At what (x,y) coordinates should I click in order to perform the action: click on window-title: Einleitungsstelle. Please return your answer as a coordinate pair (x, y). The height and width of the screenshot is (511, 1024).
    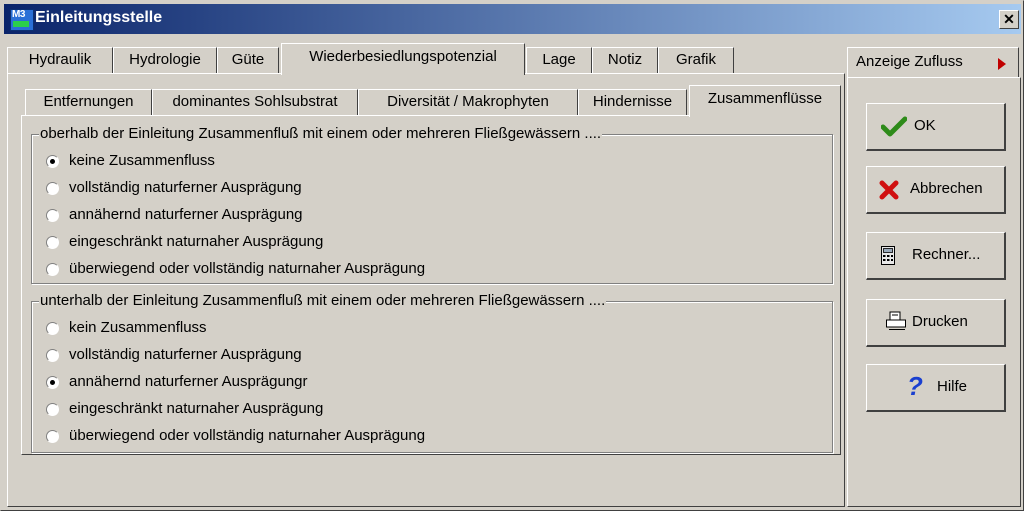
    Looking at the image, I should click on (99, 17).